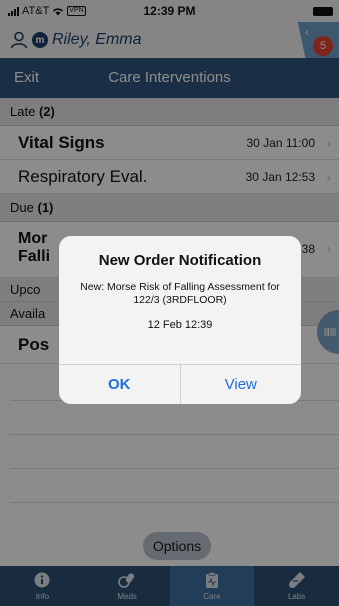 The width and height of the screenshot is (339, 606). What do you see at coordinates (241, 384) in the screenshot?
I see `view-button: View` at bounding box center [241, 384].